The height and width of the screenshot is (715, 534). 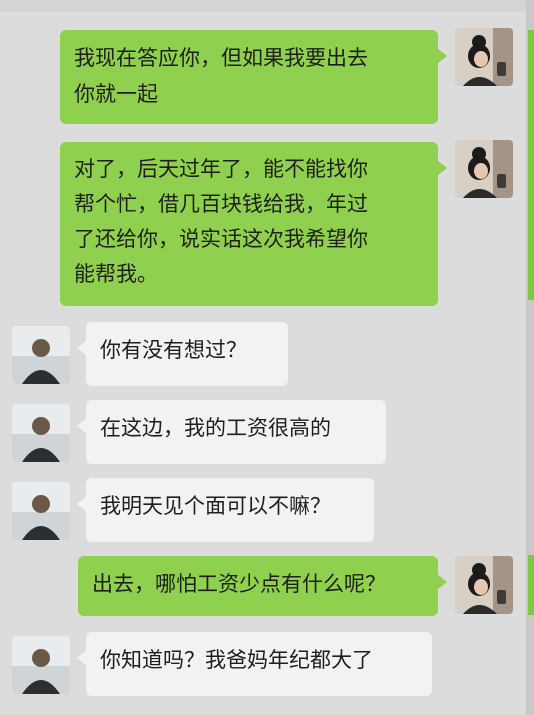 I want to click on clipped-top-area, so click(x=267, y=6).